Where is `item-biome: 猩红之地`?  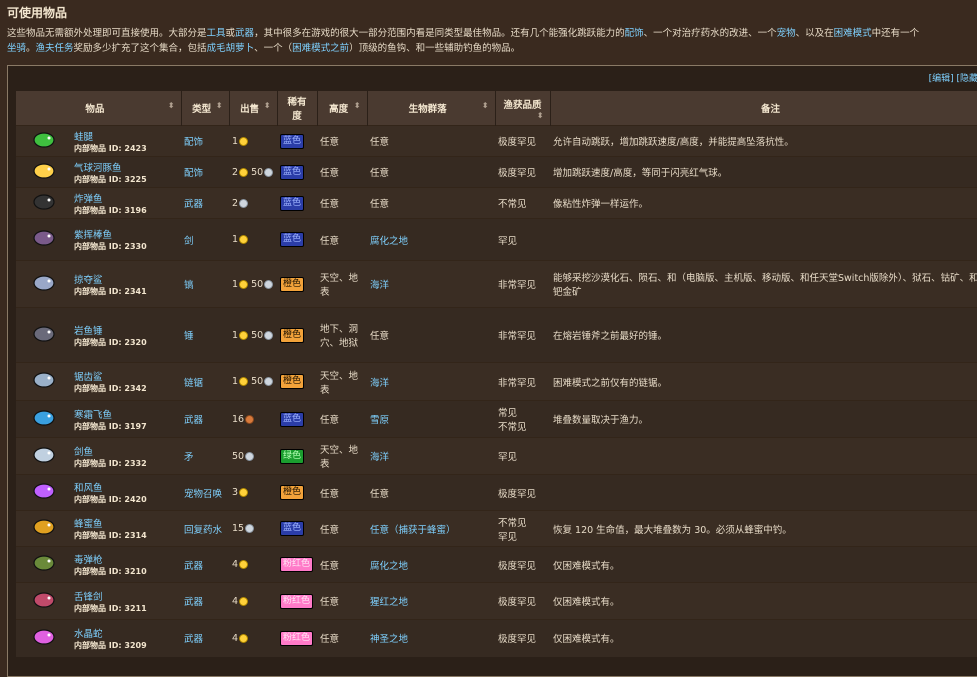
item-biome: 猩红之地 is located at coordinates (431, 601).